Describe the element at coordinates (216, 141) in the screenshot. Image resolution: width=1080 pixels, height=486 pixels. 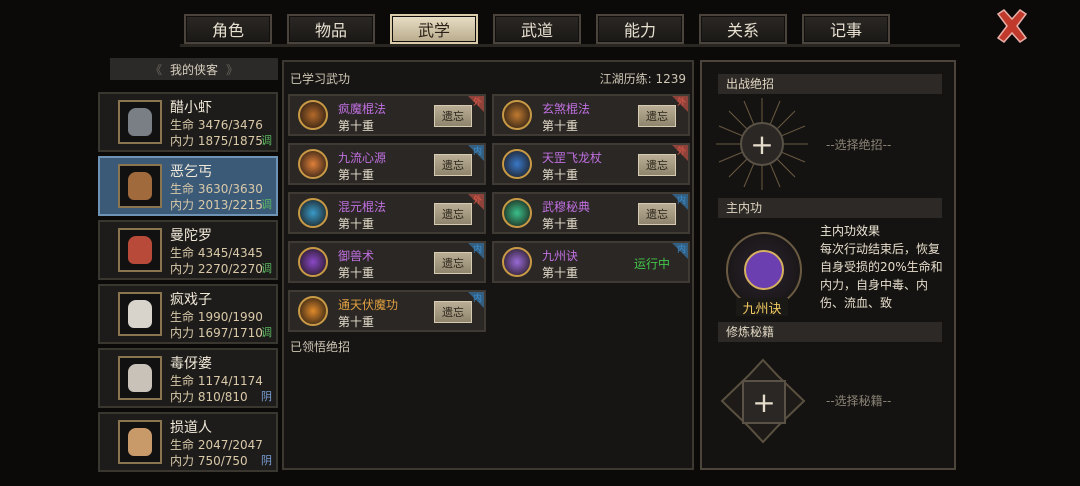
I see `hero-mp: 内力 1875/1875` at that location.